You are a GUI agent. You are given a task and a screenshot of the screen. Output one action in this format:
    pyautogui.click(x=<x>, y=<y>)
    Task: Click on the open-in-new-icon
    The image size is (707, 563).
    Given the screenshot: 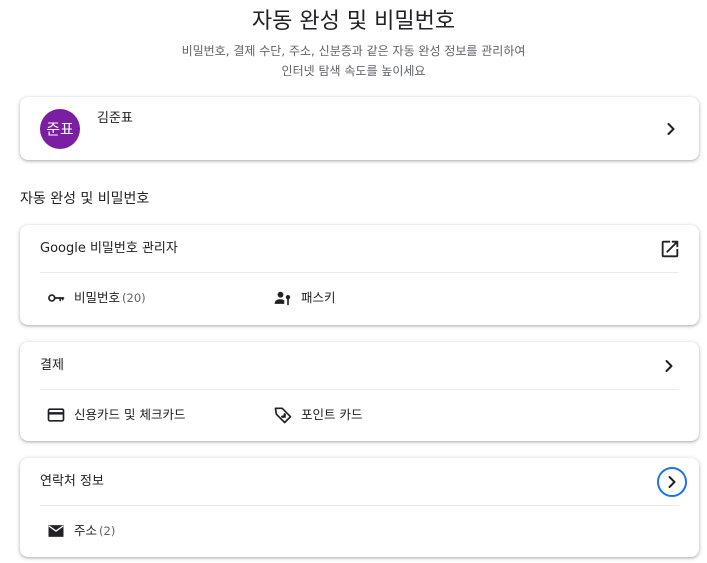 What is the action you would take?
    pyautogui.click(x=670, y=249)
    